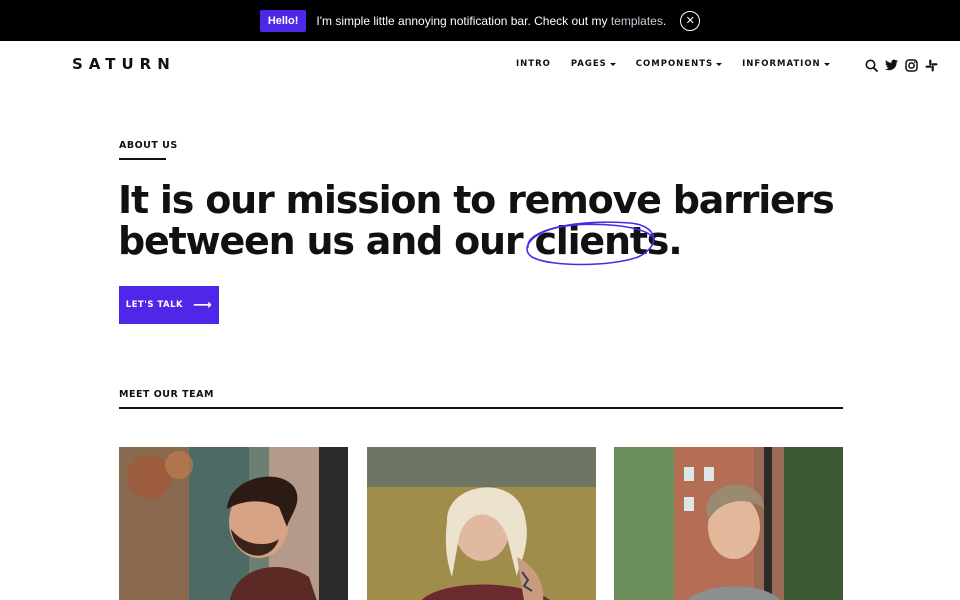 Image resolution: width=960 pixels, height=600 pixels. I want to click on twitter-icon, so click(891, 65).